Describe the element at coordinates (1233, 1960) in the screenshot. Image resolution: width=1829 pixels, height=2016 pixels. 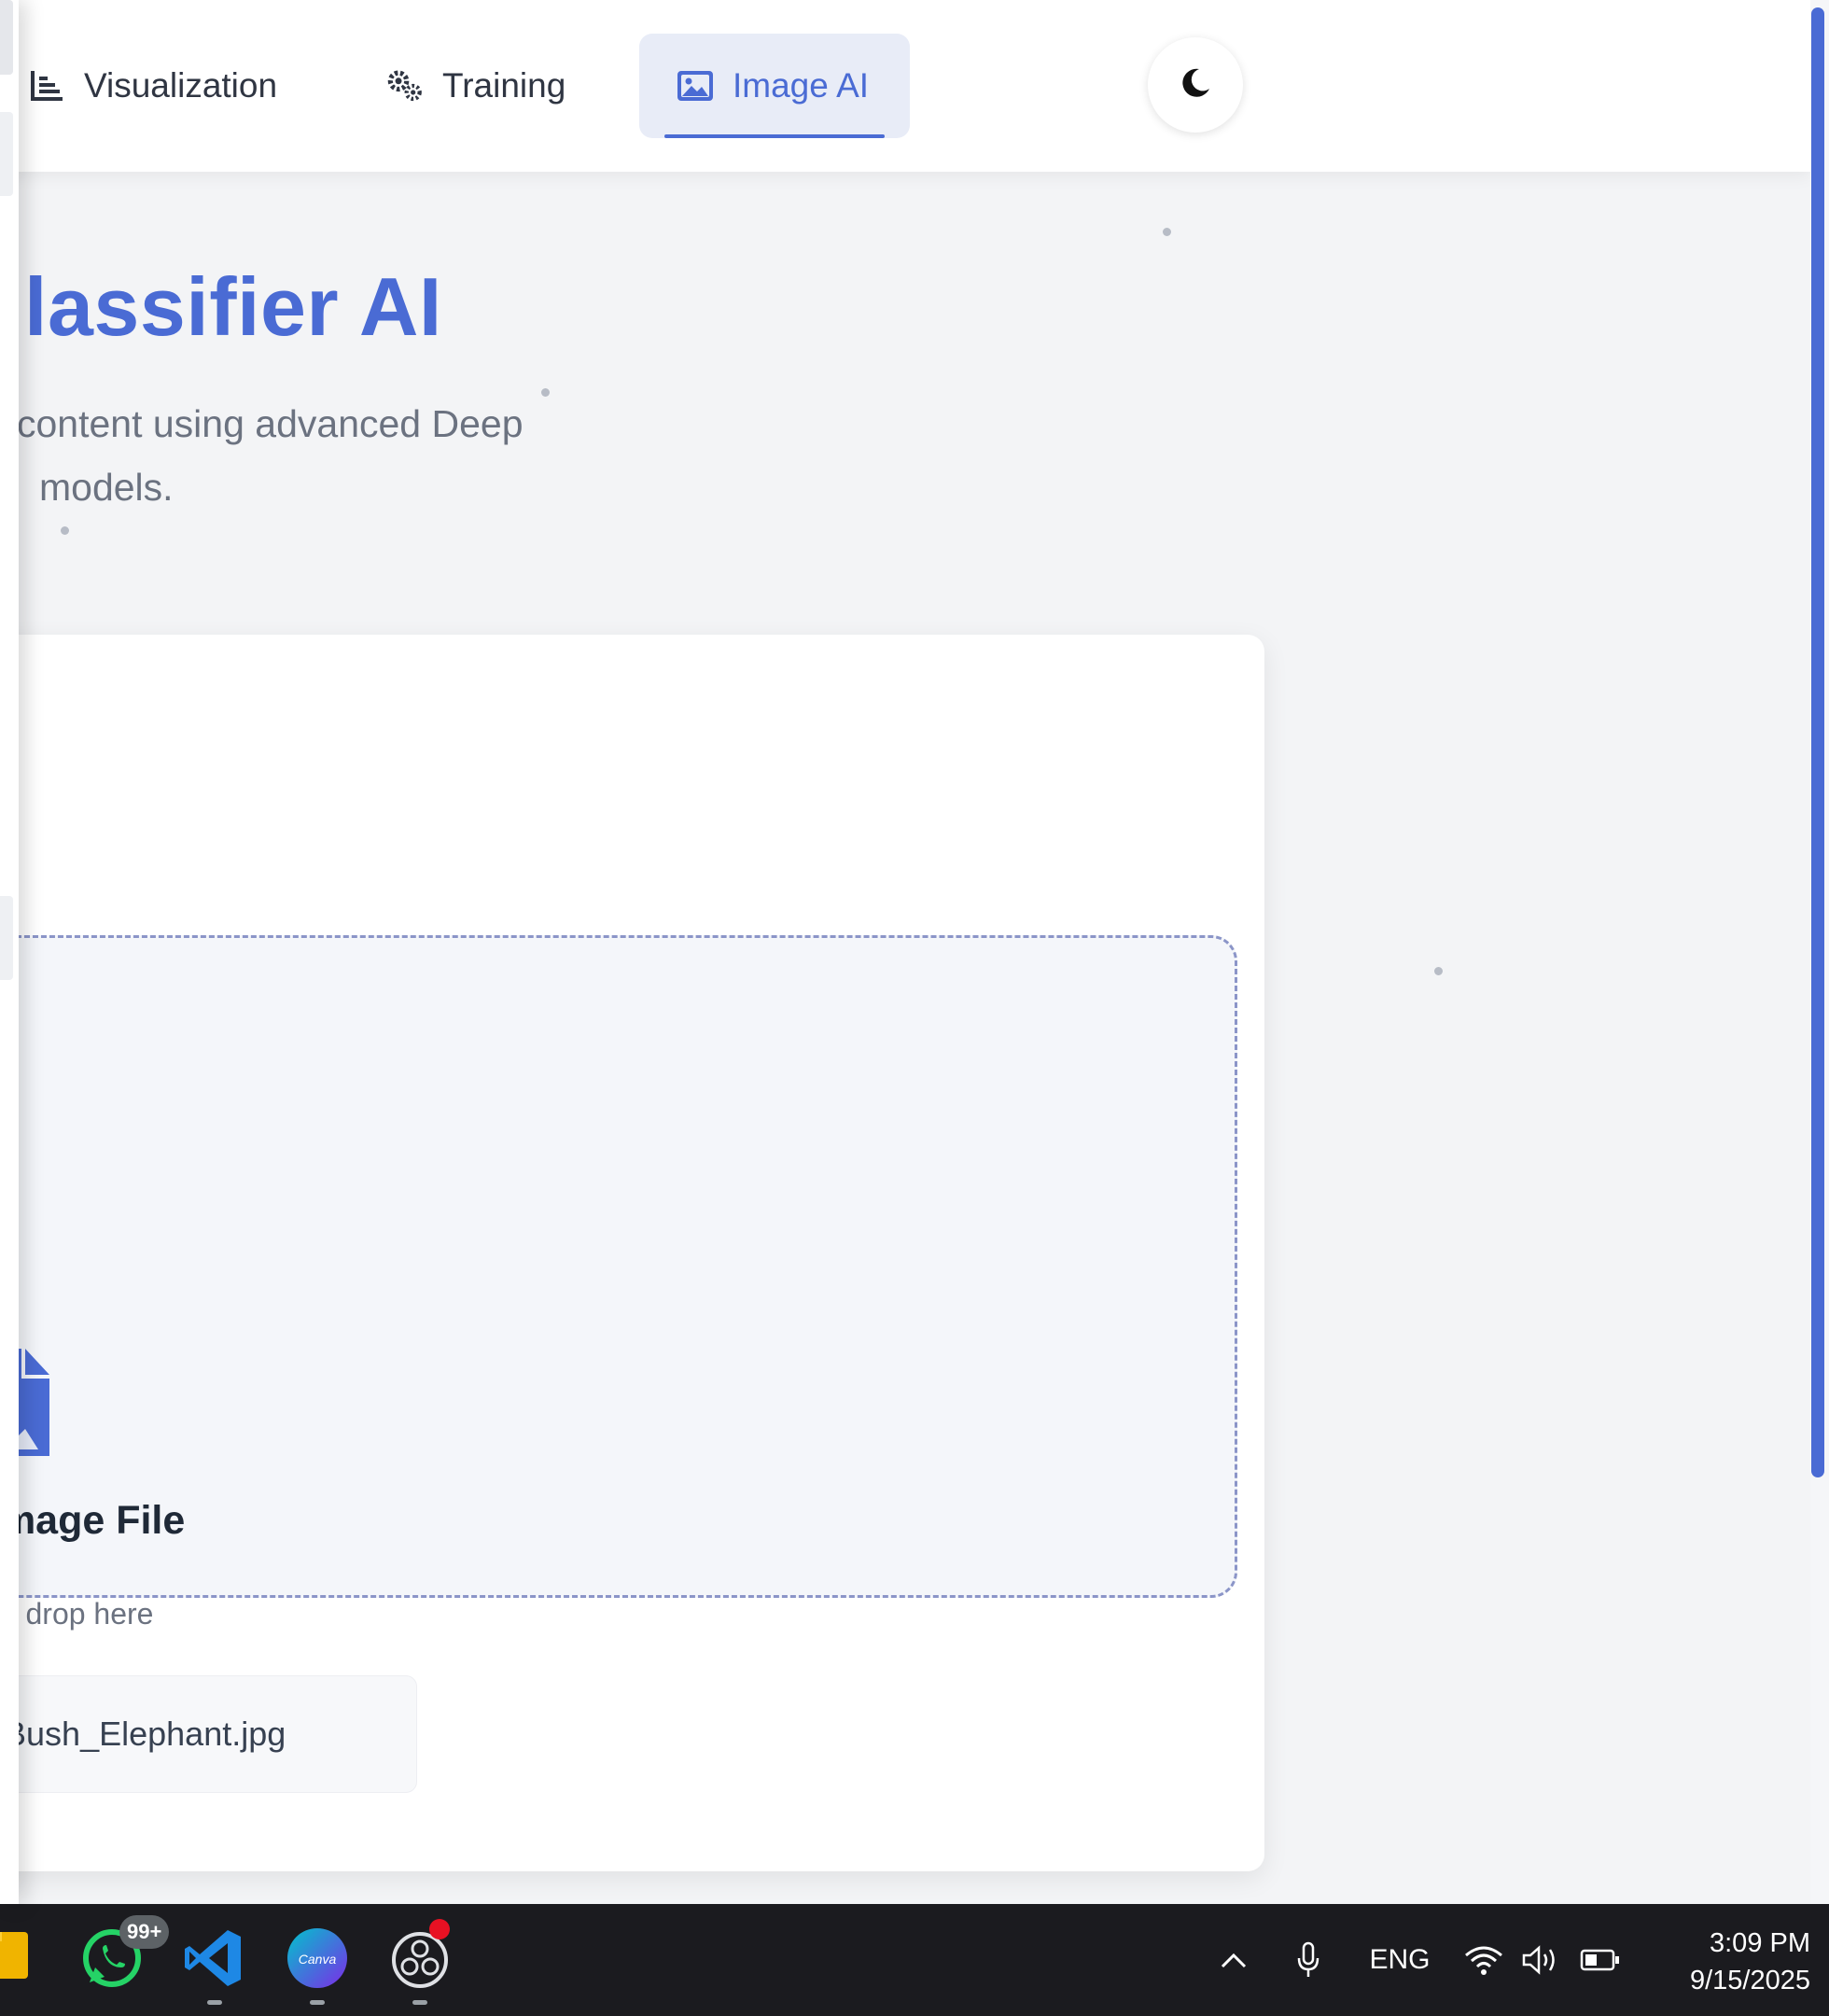
I see `chevron-up-icon` at that location.